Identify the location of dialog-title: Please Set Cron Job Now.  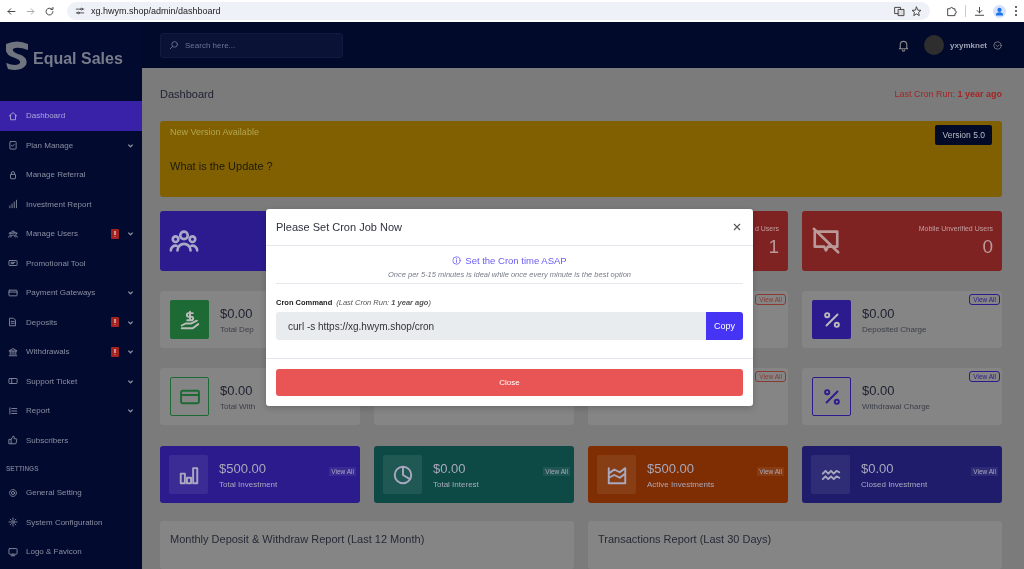
(339, 227).